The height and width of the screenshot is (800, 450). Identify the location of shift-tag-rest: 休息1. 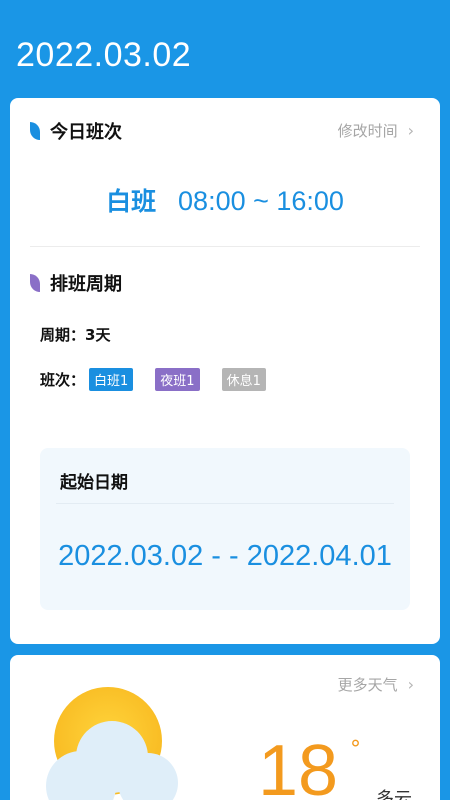
(243, 379).